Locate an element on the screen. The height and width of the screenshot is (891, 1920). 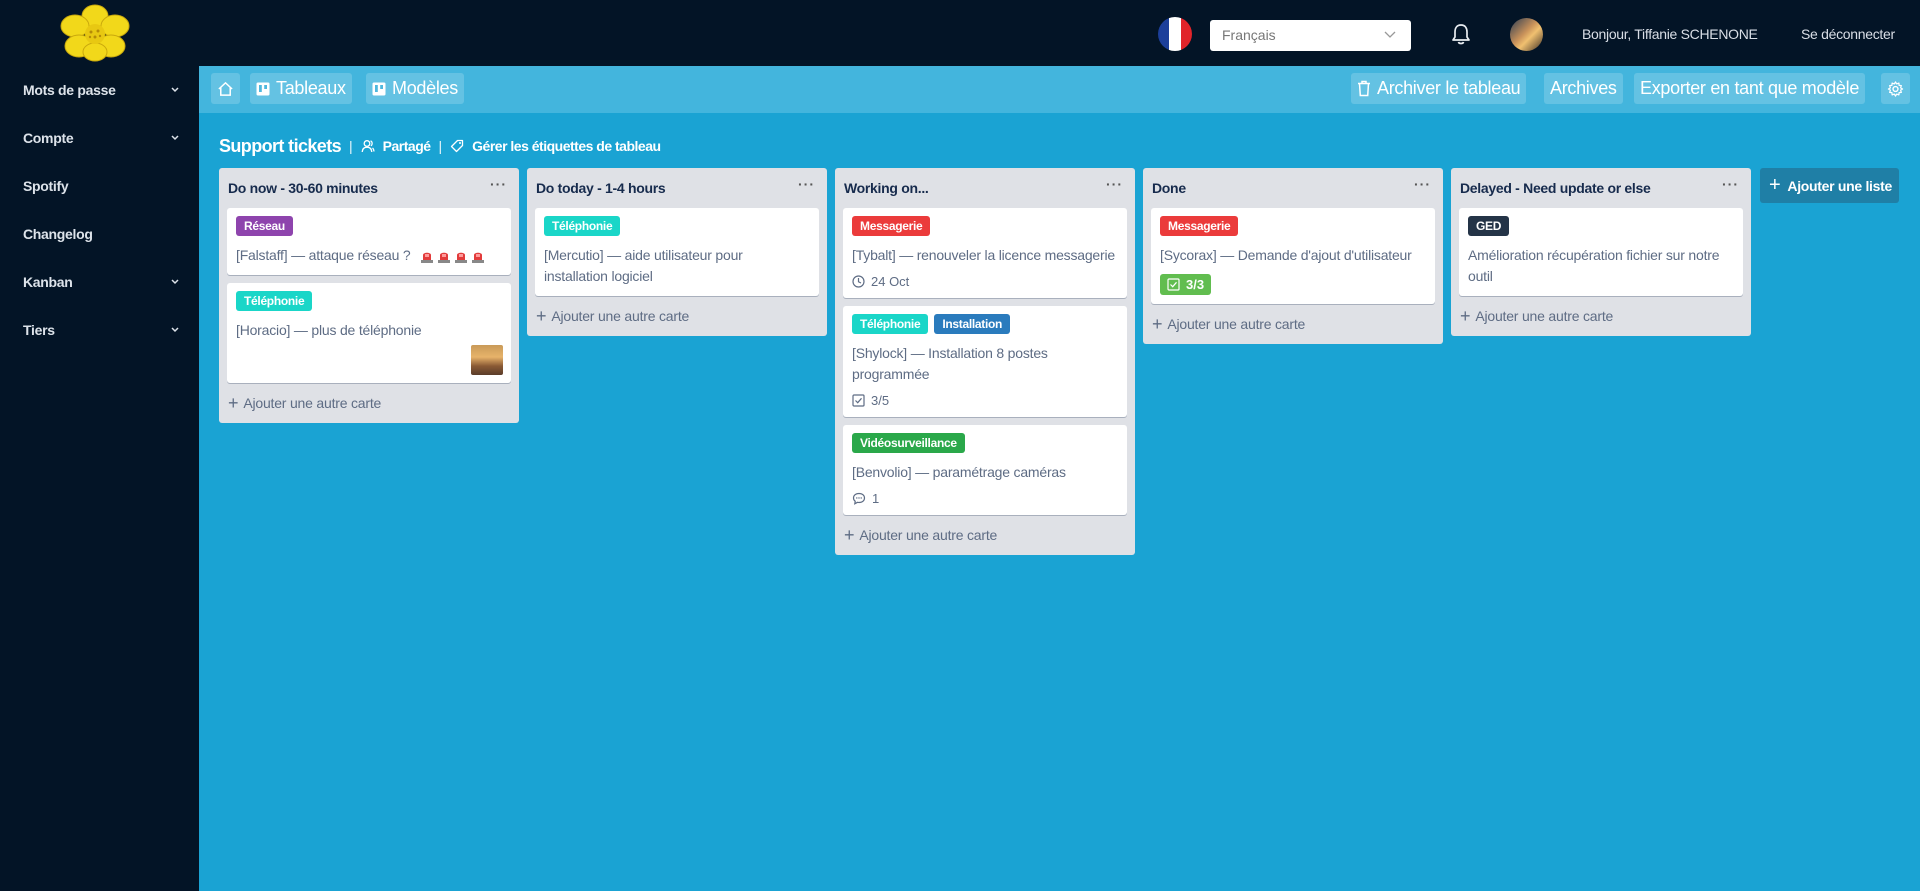
home-icon is located at coordinates (225, 88).